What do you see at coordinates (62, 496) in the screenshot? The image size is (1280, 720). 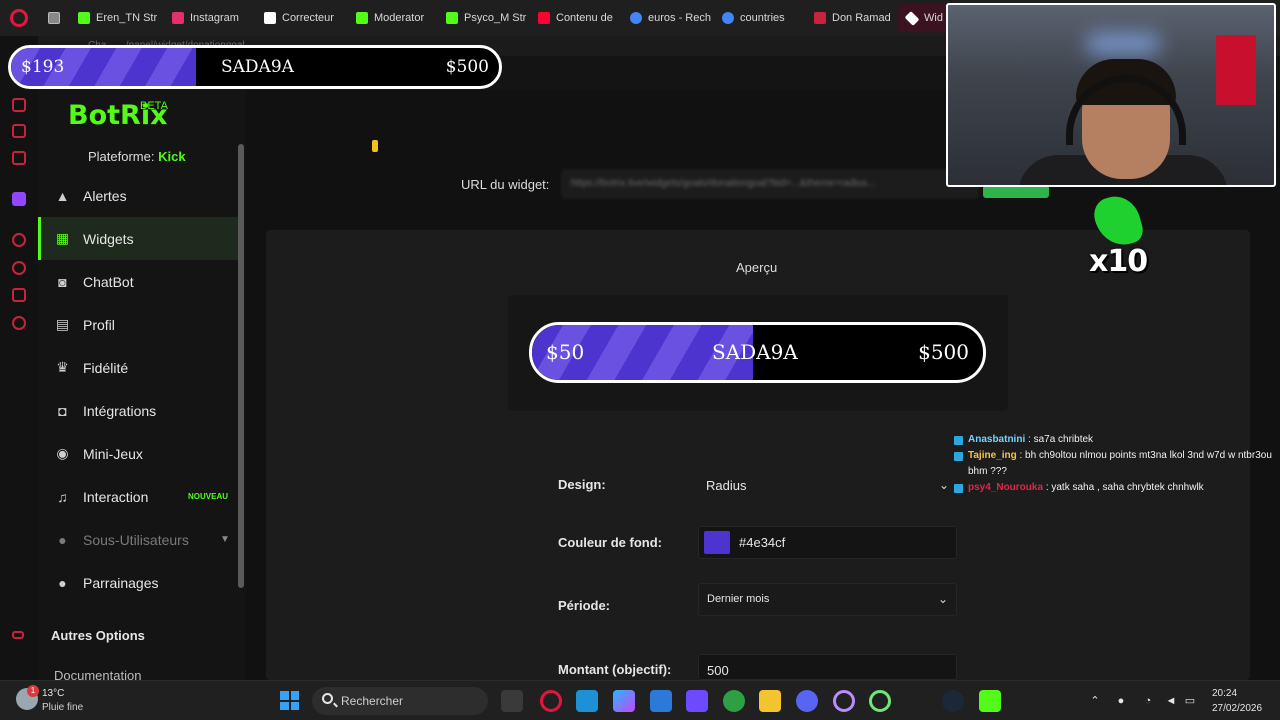 I see `music-icon: ♫` at bounding box center [62, 496].